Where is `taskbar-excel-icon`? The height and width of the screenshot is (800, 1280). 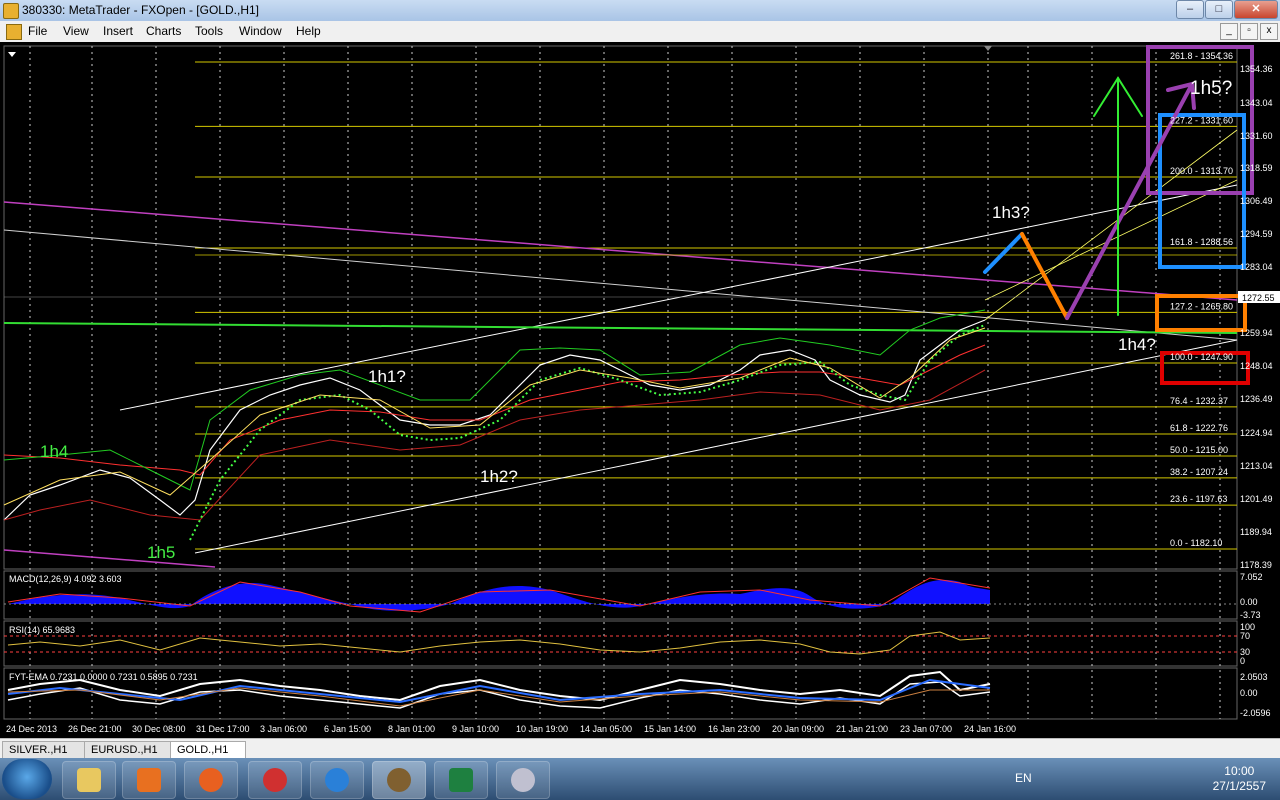
taskbar-excel-icon is located at coordinates (461, 780).